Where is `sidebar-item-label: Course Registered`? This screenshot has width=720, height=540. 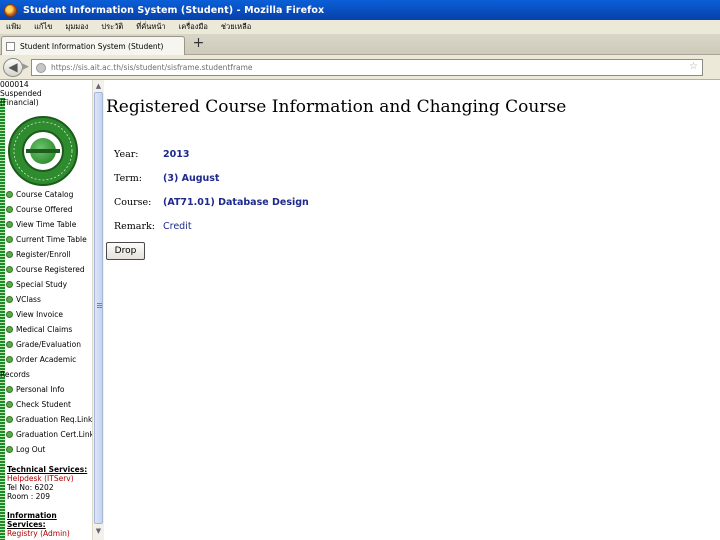
sidebar-item-label: Course Registered is located at coordinates (50, 269).